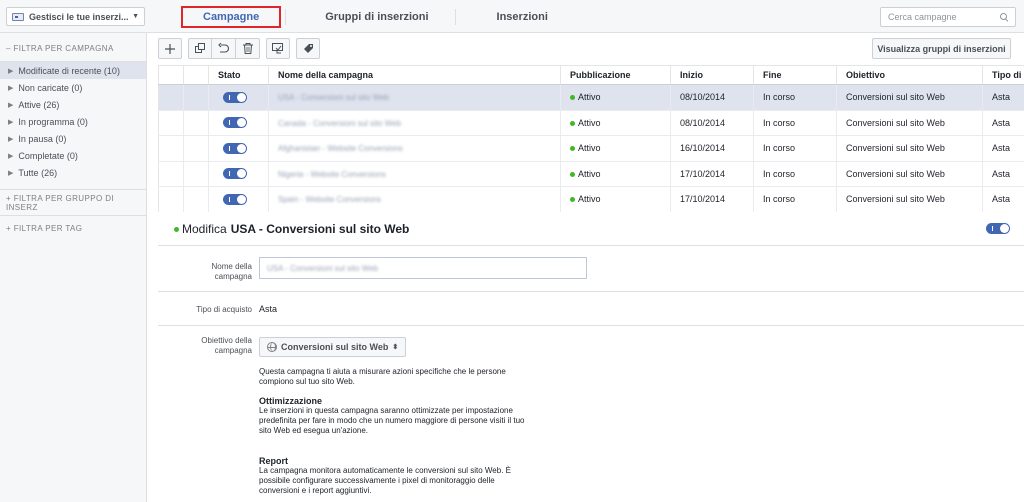 Image resolution: width=1024 pixels, height=502 pixels. What do you see at coordinates (226, 345) in the screenshot?
I see `objective-label: Obiettivo della campagna` at bounding box center [226, 345].